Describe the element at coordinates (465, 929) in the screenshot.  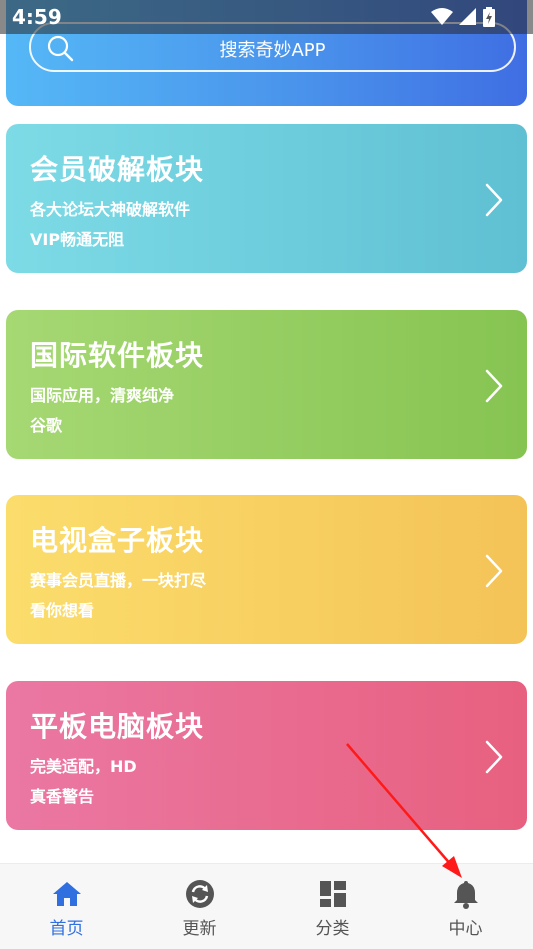
I see `nav-label-center: 中心` at that location.